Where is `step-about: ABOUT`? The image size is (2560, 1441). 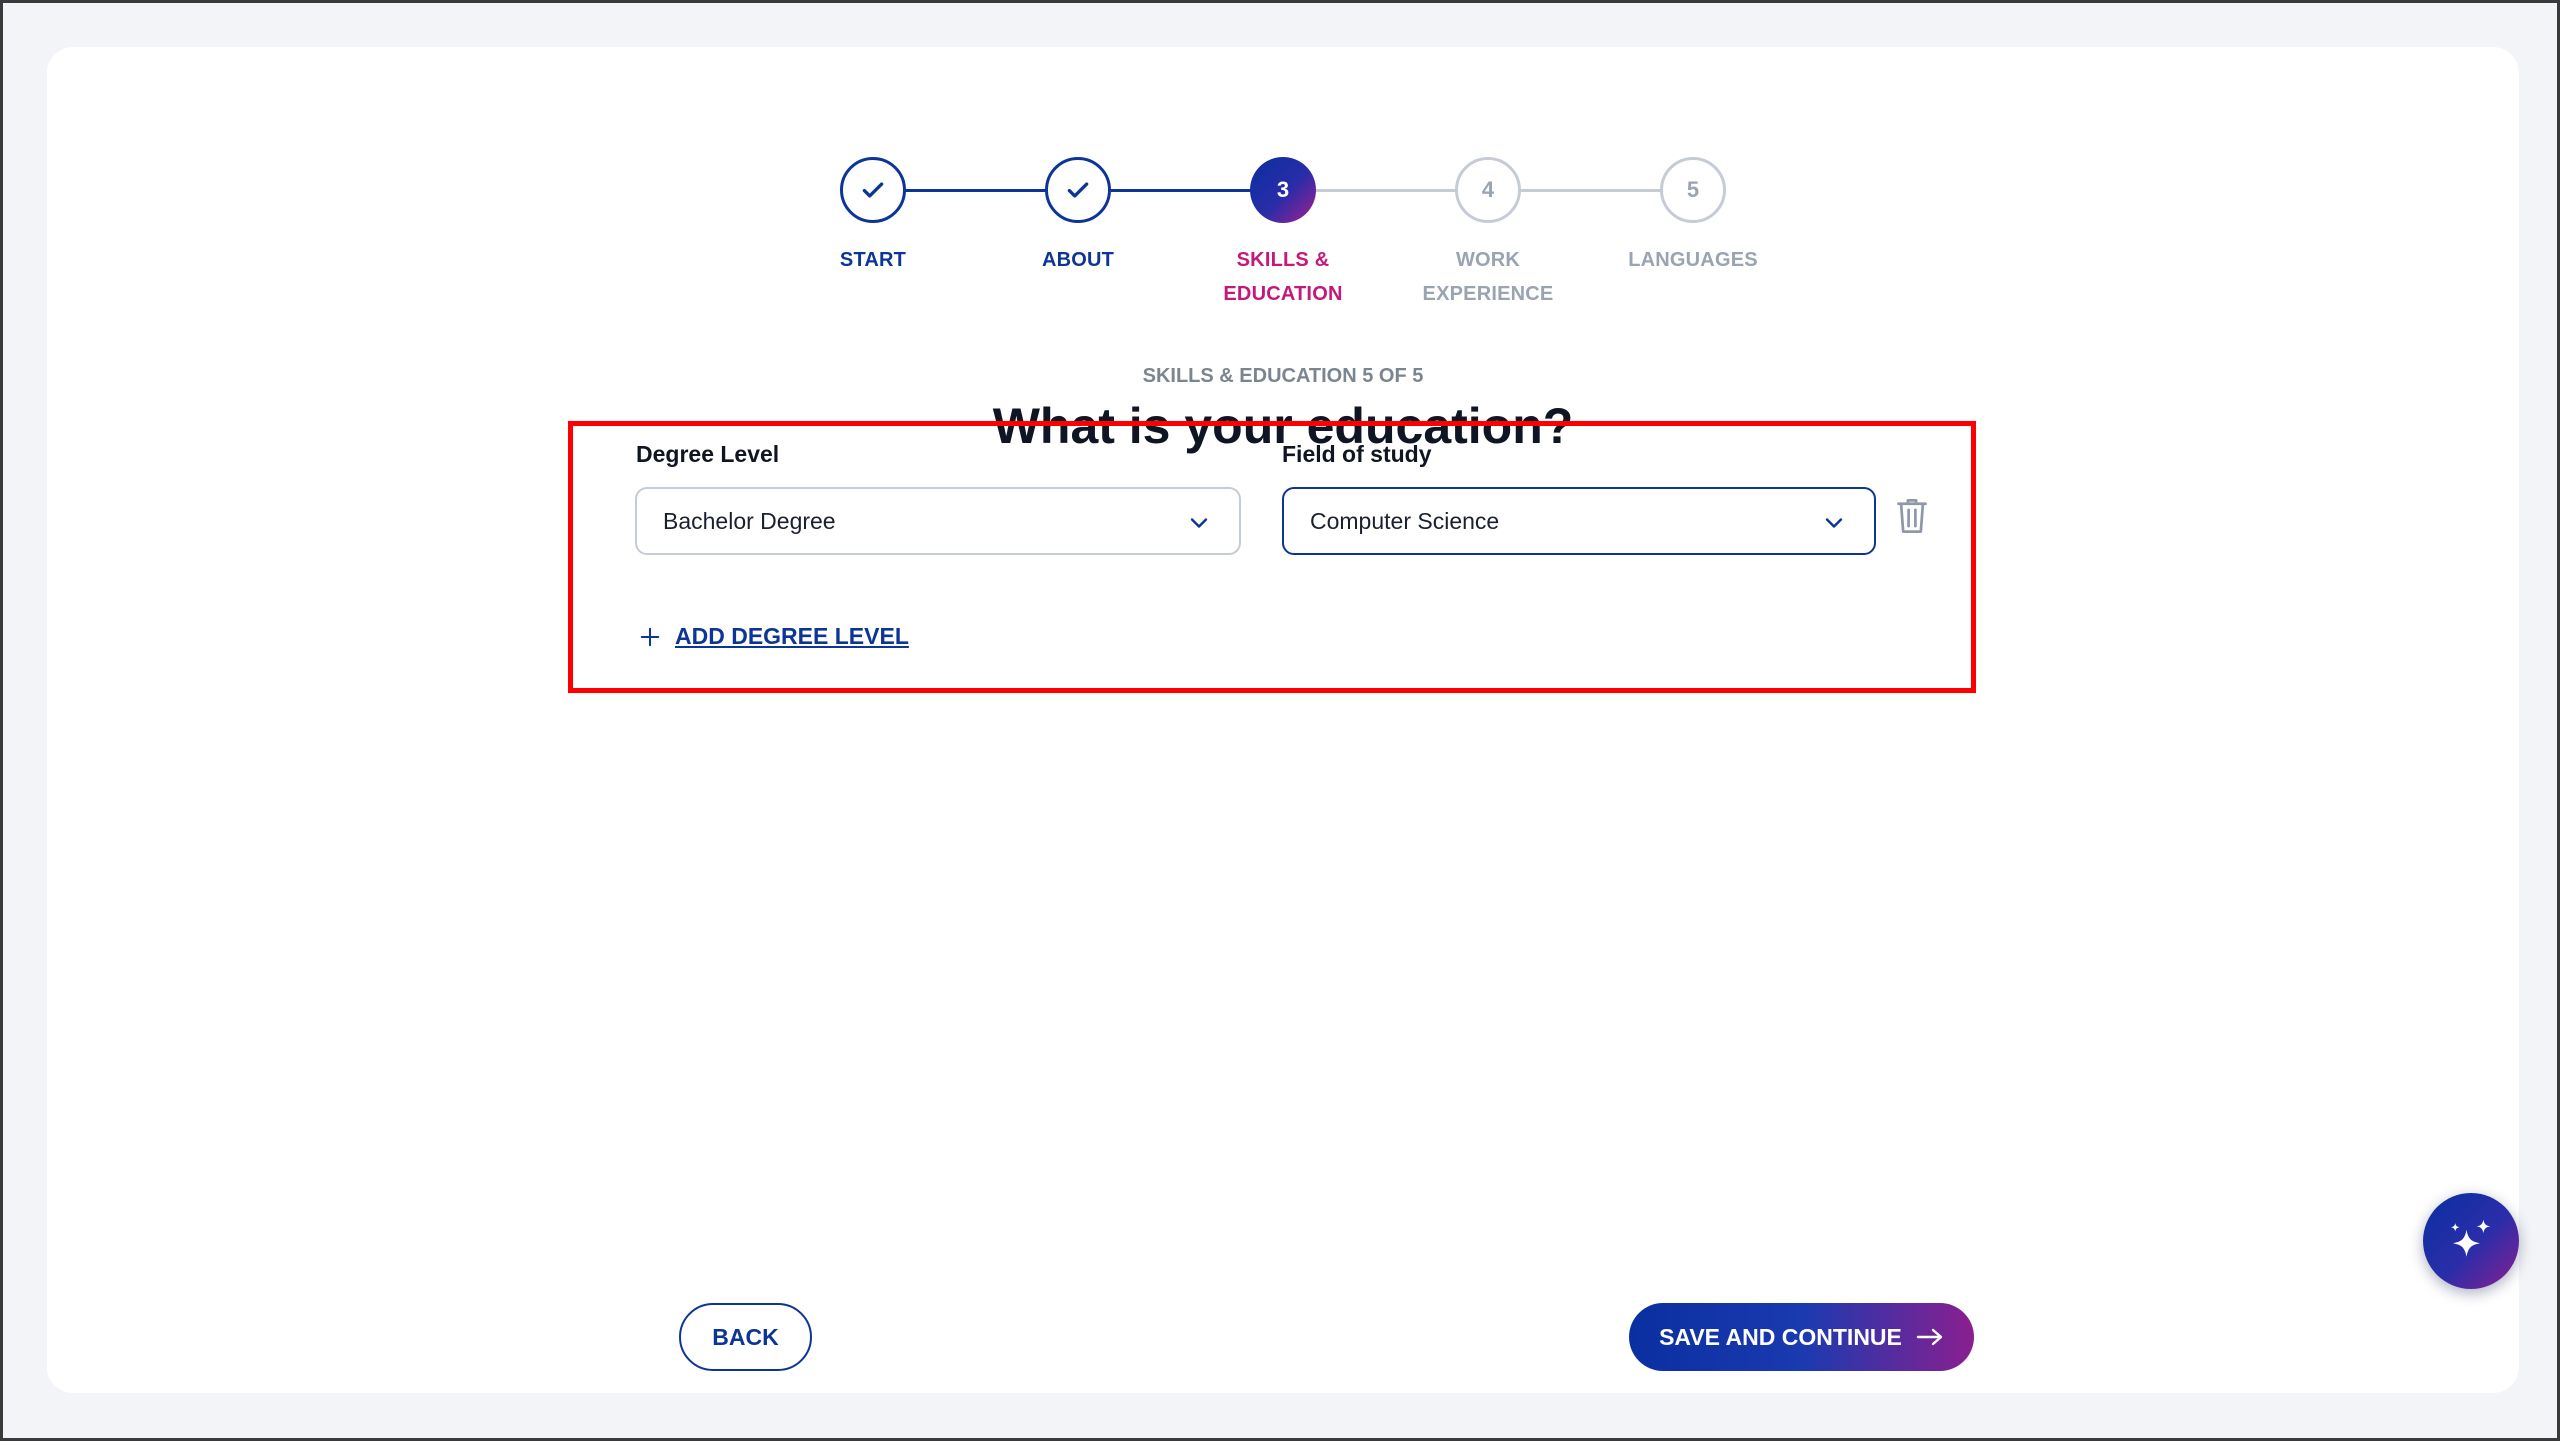
step-about: ABOUT is located at coordinates (1078, 217).